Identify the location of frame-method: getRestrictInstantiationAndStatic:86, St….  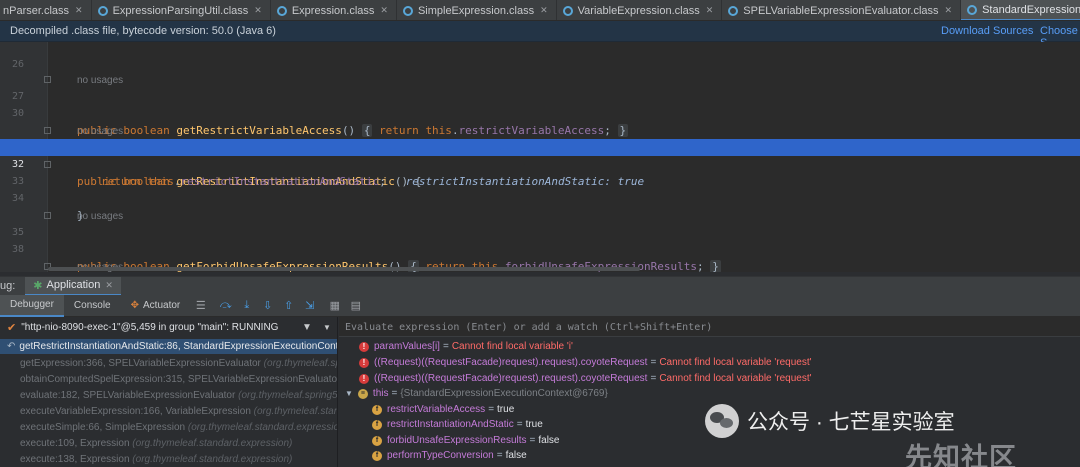
(178, 346).